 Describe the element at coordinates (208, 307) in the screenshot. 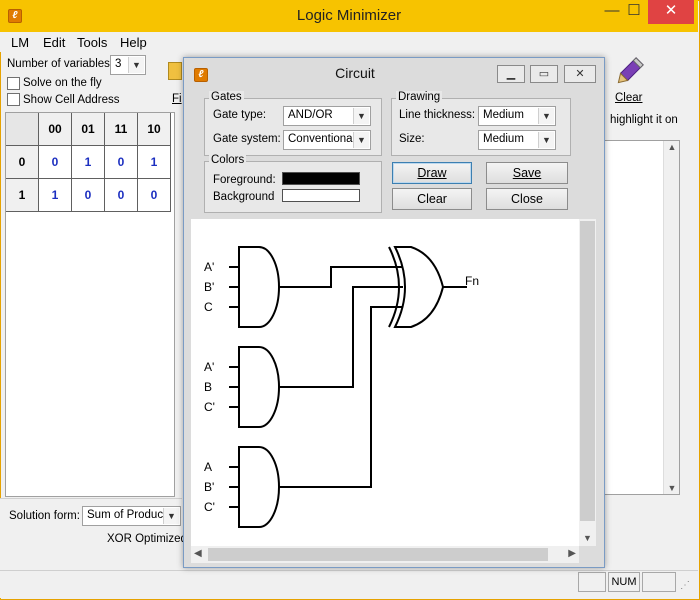

I see `and1-input-label: C` at that location.